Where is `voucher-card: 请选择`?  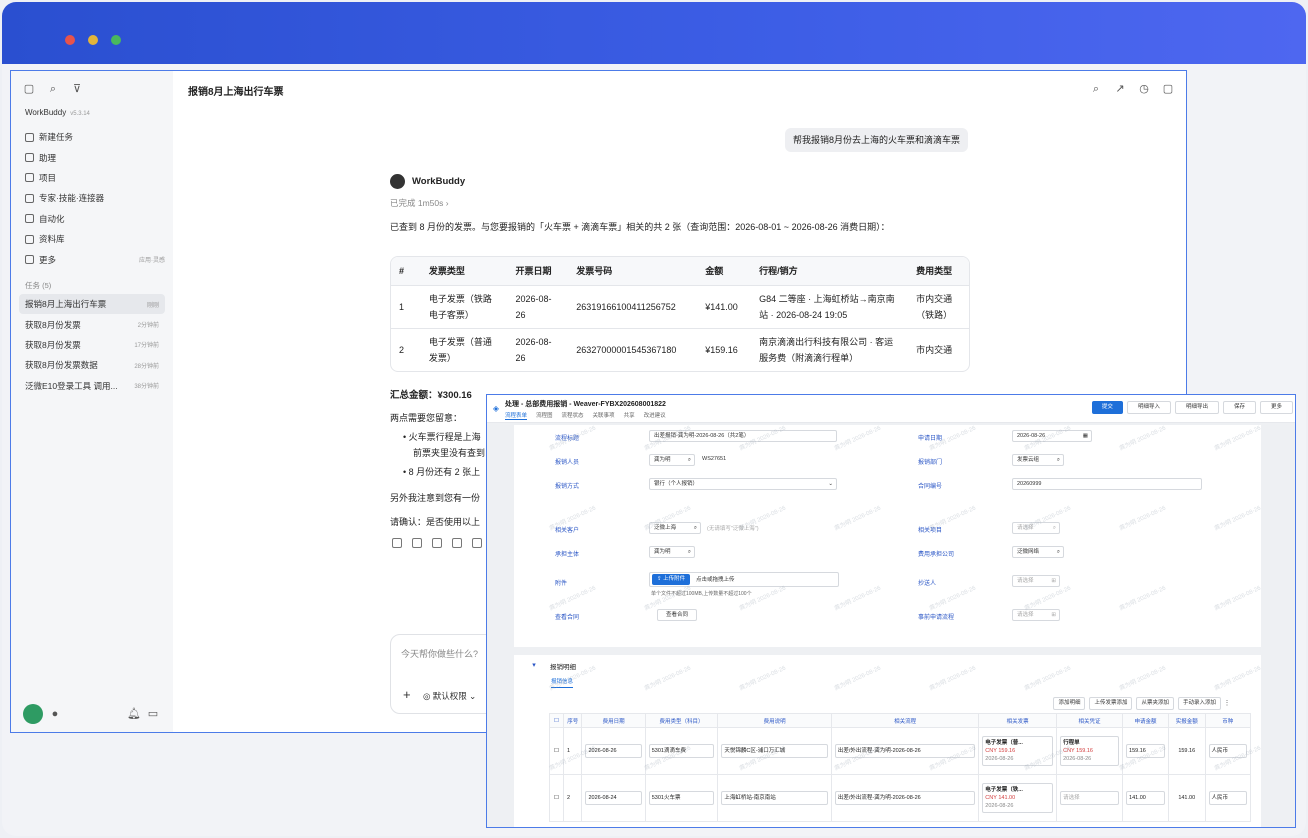
voucher-card: 请选择 is located at coordinates (1090, 798).